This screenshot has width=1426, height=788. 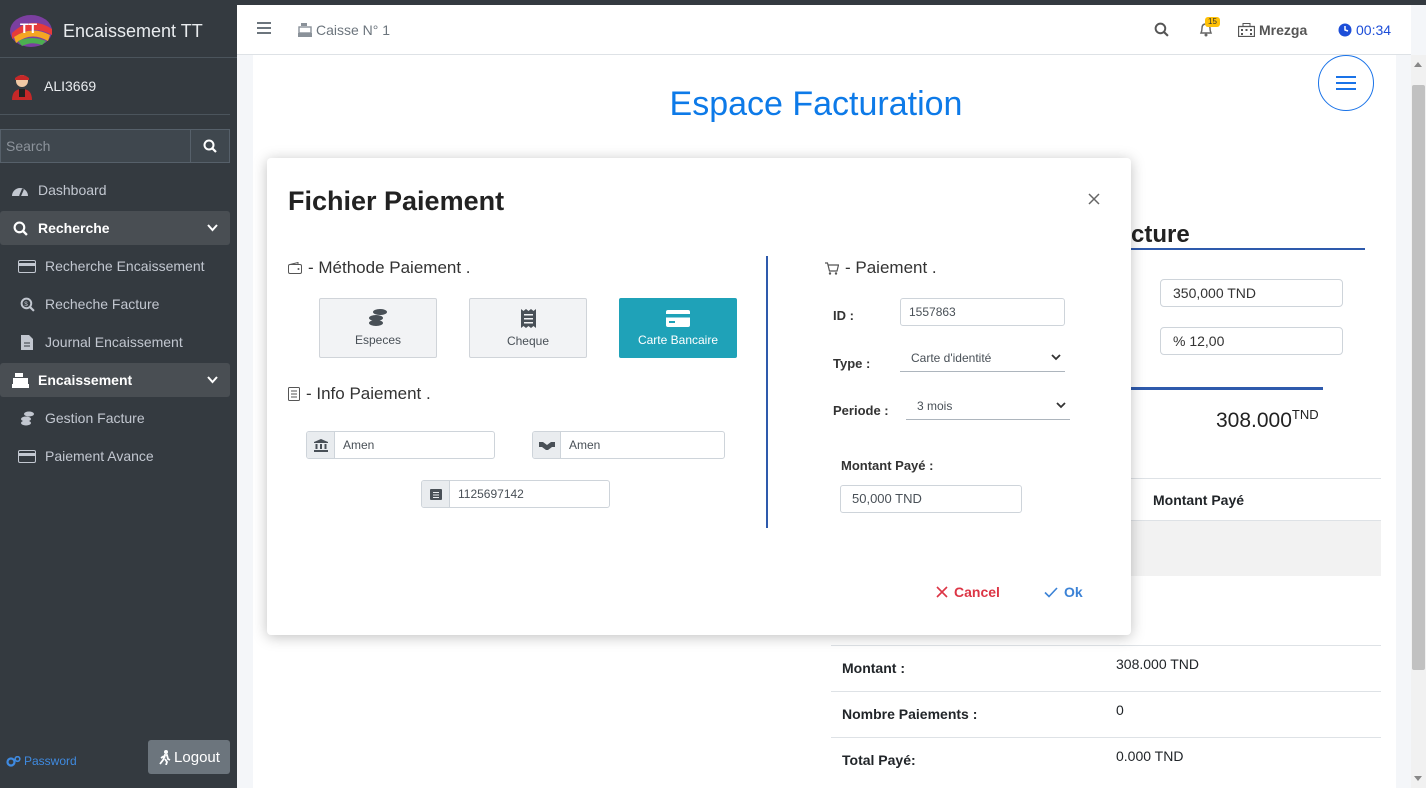 What do you see at coordinates (165, 757) in the screenshot?
I see `running-person-icon` at bounding box center [165, 757].